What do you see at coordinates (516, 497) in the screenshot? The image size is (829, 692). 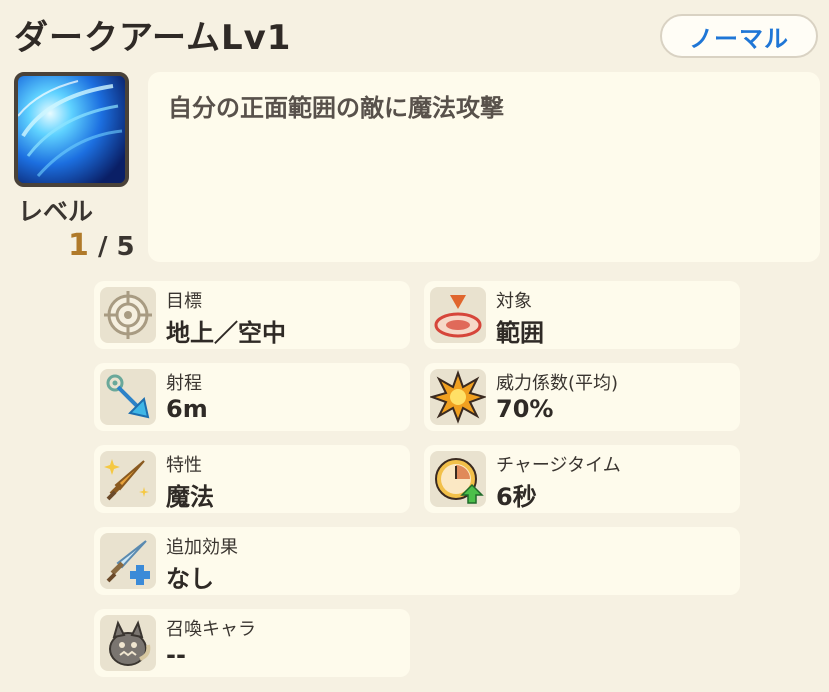 I see `stat-value: 6秒` at bounding box center [516, 497].